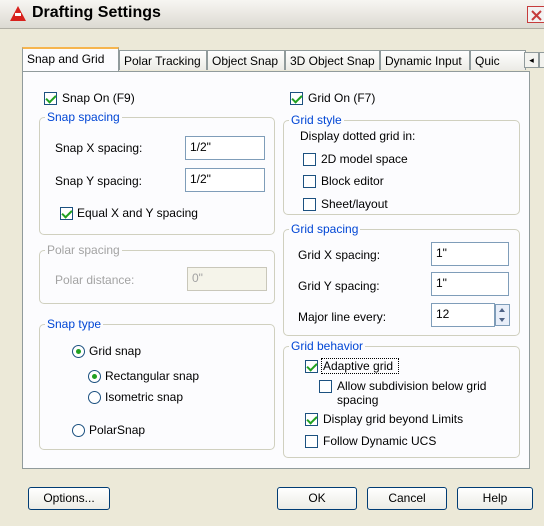 This screenshot has width=544, height=526. Describe the element at coordinates (225, 180) in the screenshot. I see `snap-y-spacing-input: 1/2"` at that location.